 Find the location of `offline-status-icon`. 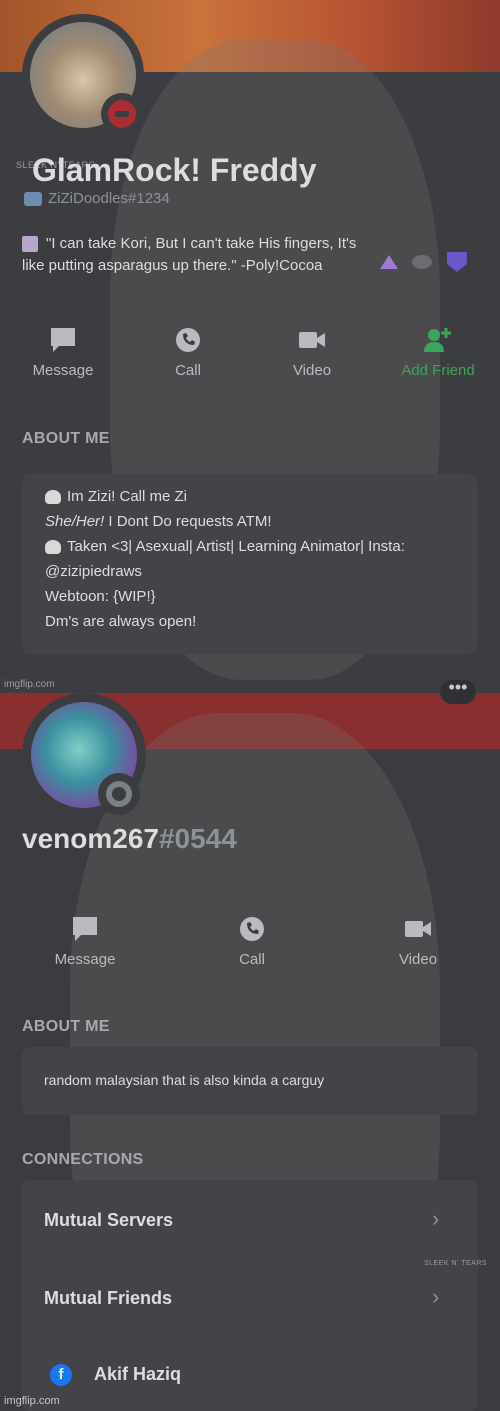

offline-status-icon is located at coordinates (119, 794).